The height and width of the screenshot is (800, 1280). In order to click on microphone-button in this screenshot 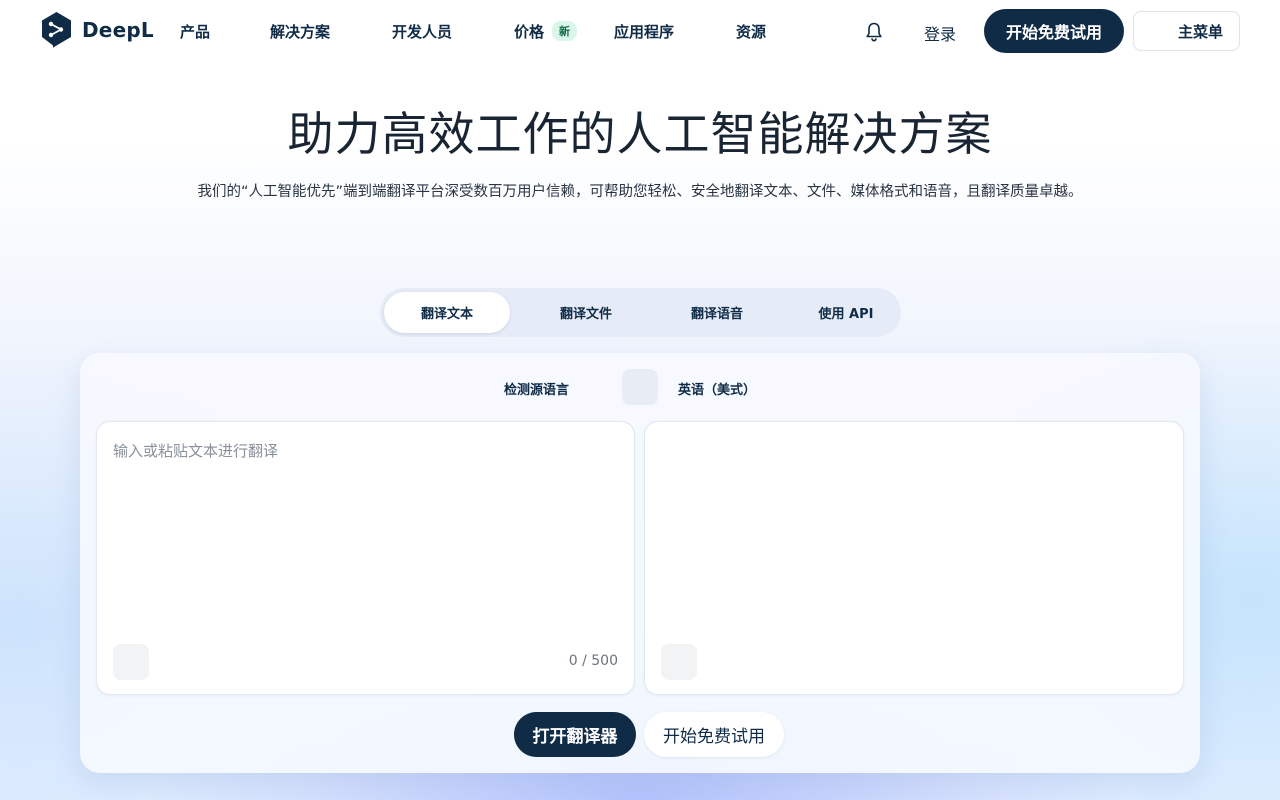, I will do `click(131, 662)`.